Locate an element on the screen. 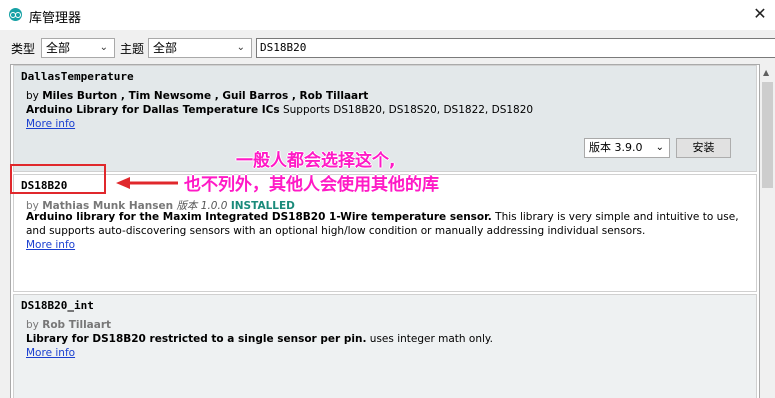 This screenshot has height=398, width=775. library-authors: Rob Tillaart is located at coordinates (77, 325).